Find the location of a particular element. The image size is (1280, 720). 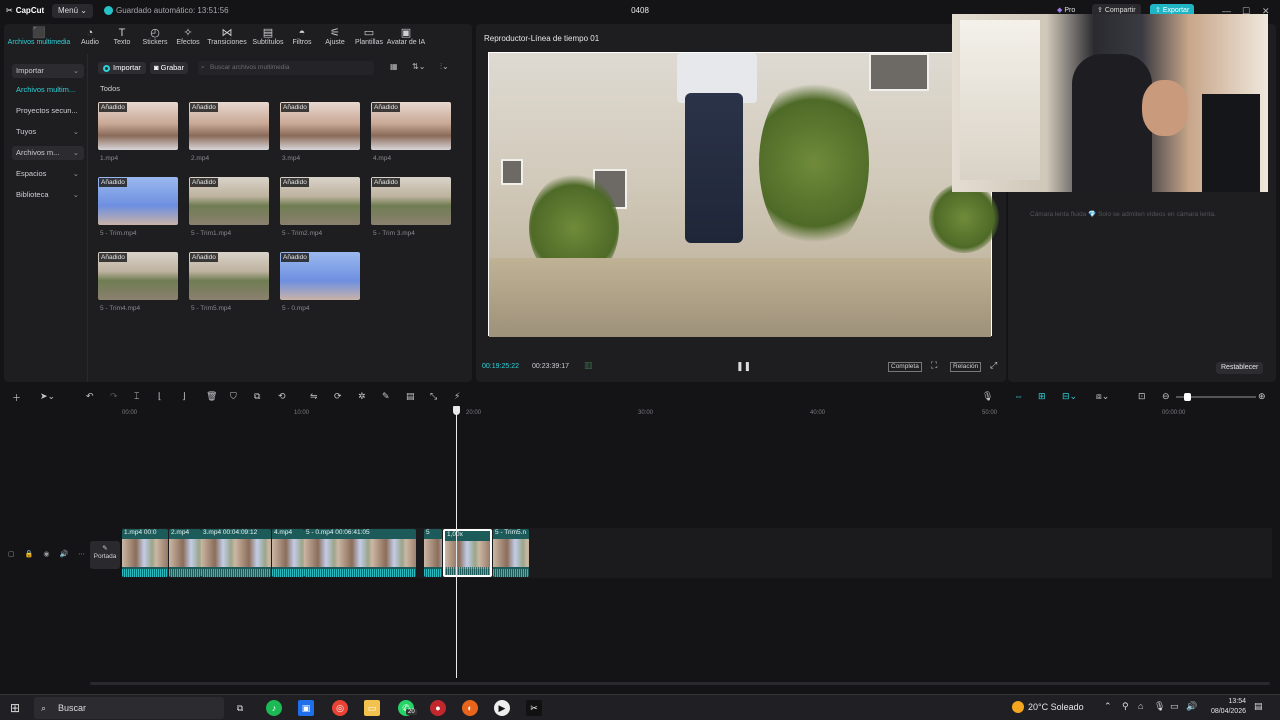

tab-effects: ✧ Efectos is located at coordinates (188, 38).